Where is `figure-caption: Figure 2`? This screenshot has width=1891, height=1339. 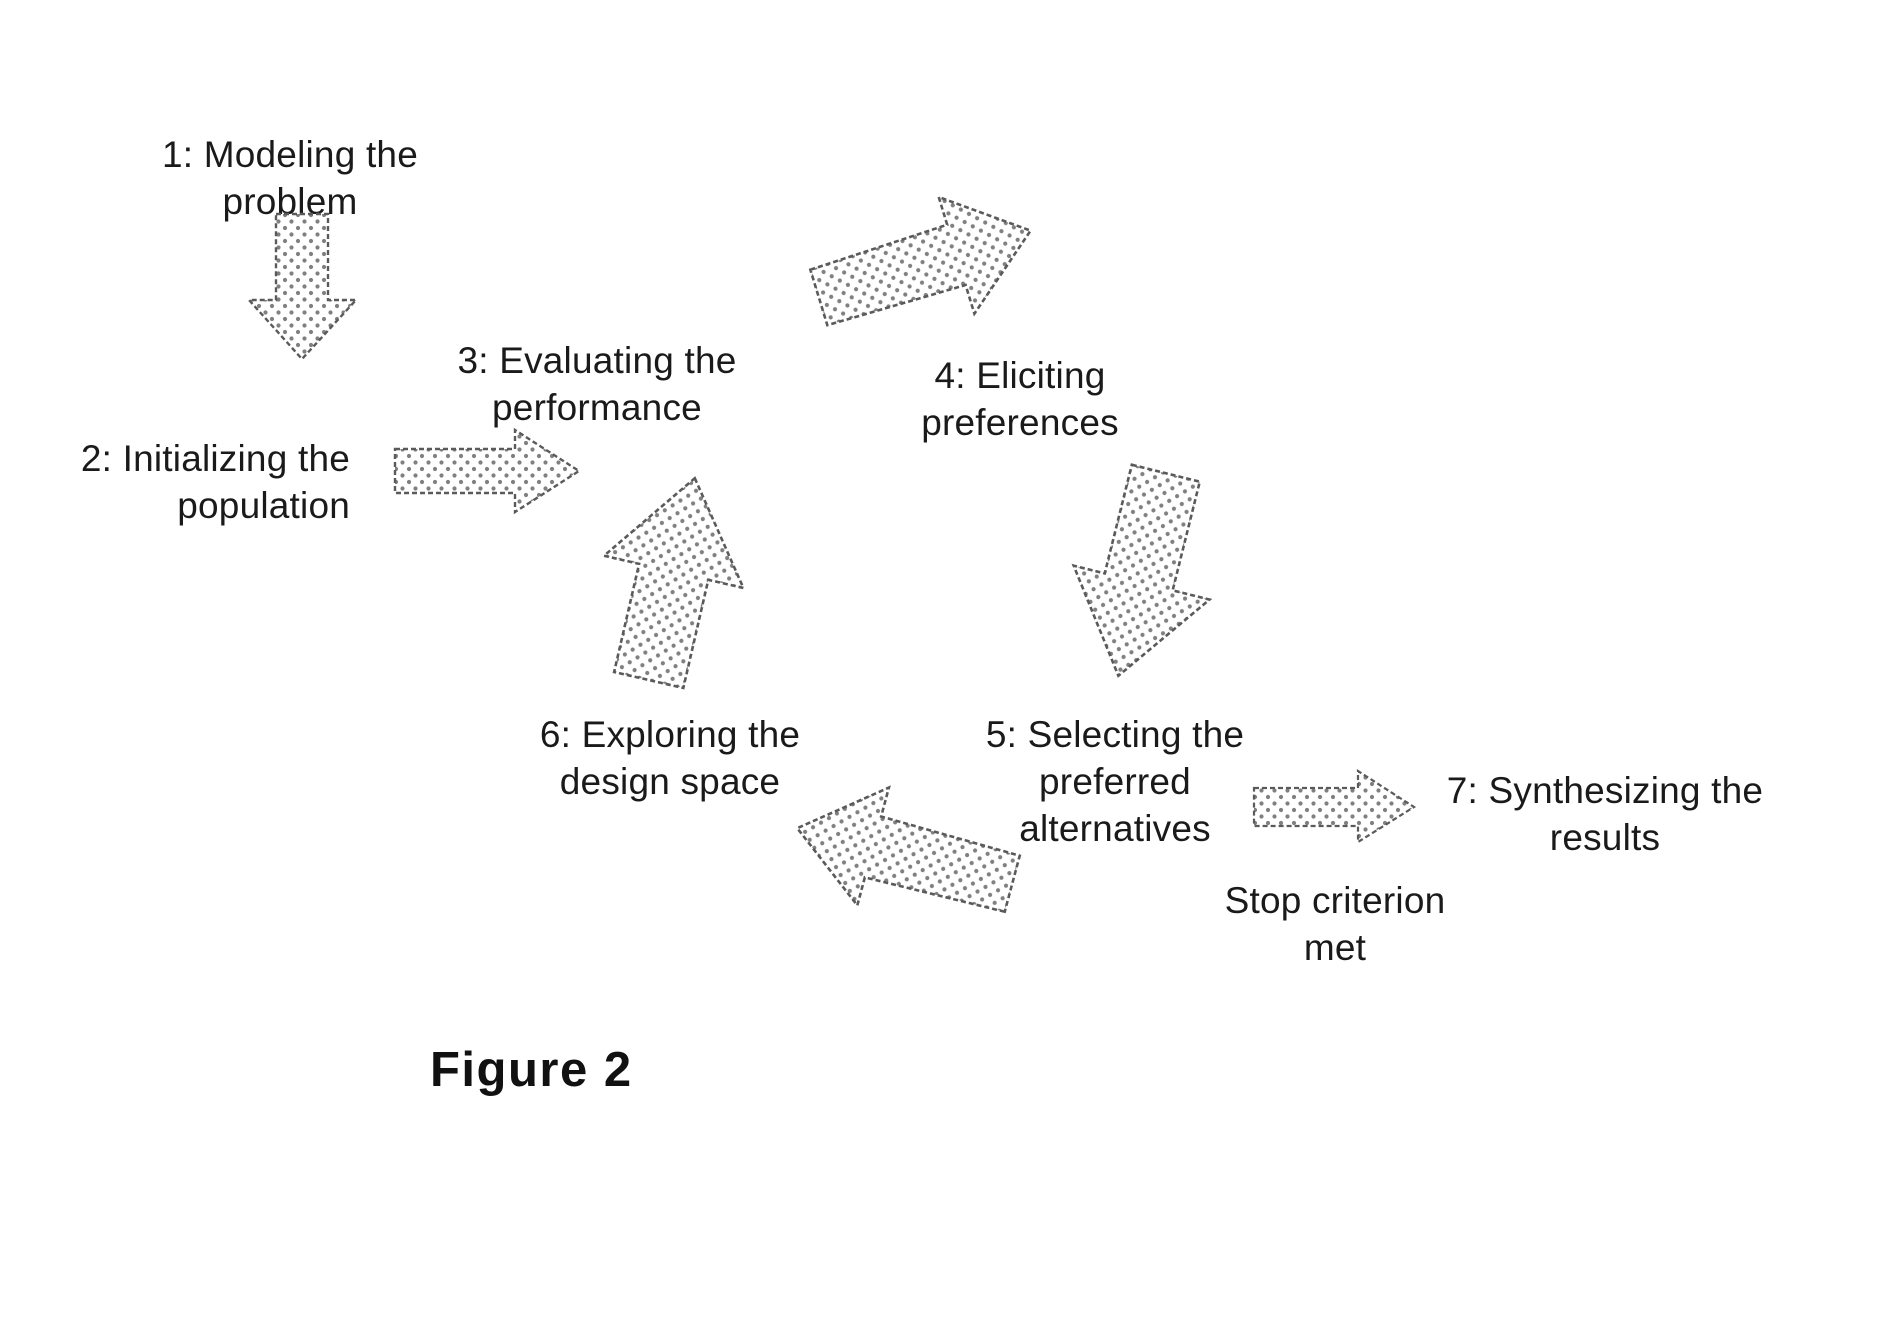
figure-caption: Figure 2 is located at coordinates (531, 1070).